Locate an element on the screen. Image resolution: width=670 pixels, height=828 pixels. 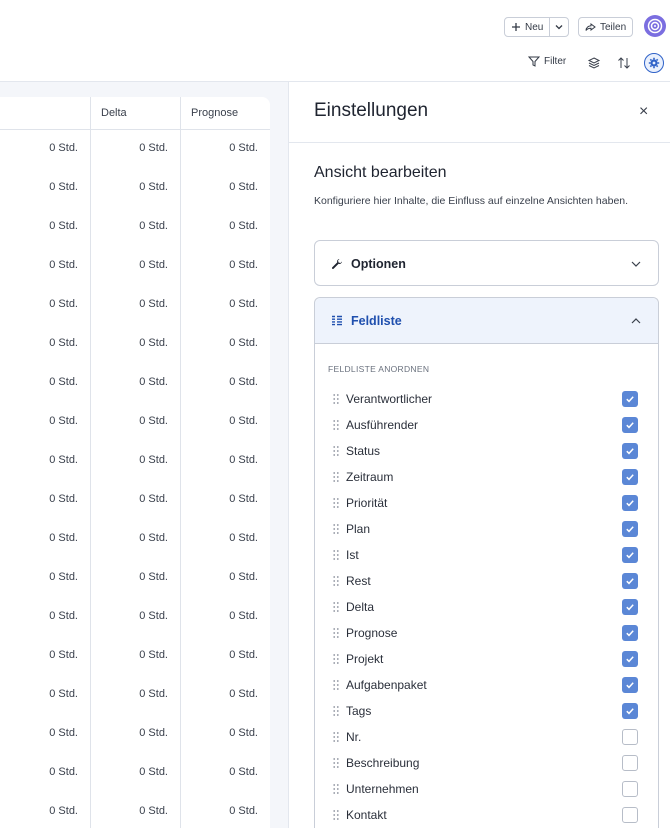
group-button is located at coordinates (594, 63).